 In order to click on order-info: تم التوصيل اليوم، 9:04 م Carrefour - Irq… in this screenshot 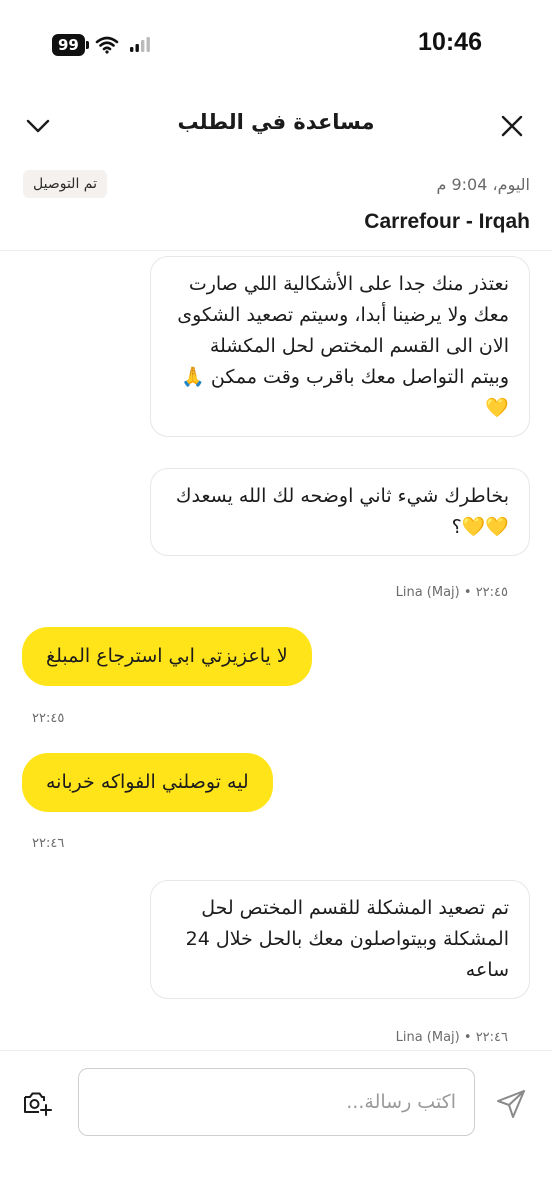, I will do `click(276, 205)`.